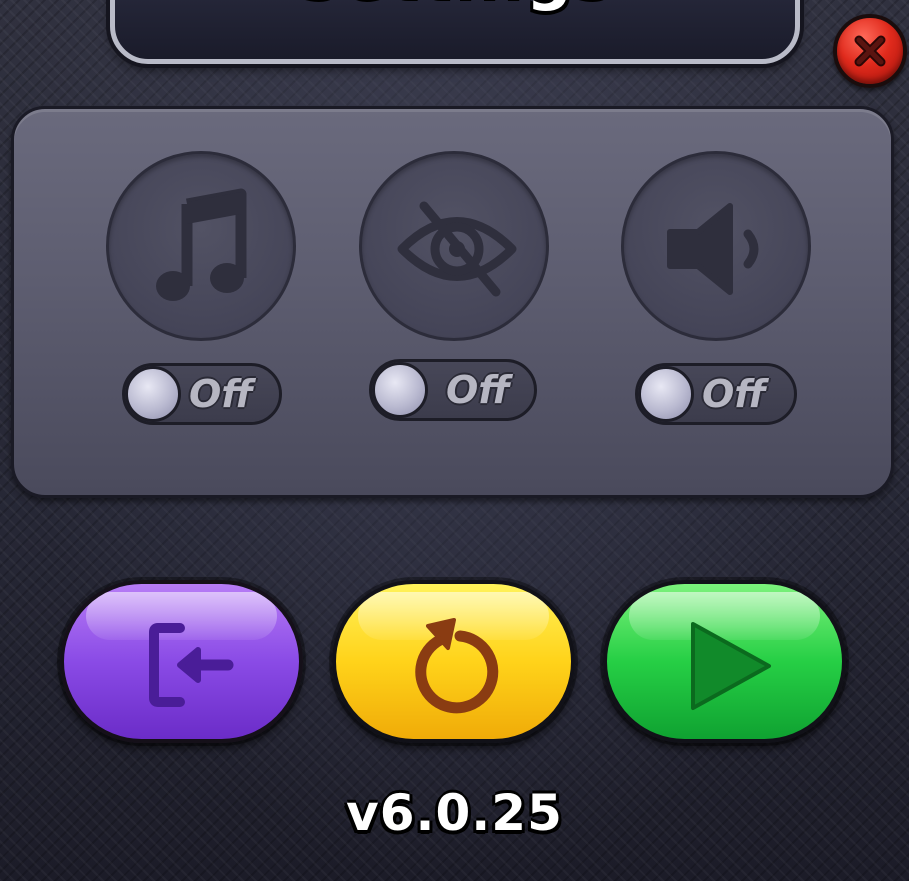 The image size is (909, 881). I want to click on music-note-icon, so click(201, 244).